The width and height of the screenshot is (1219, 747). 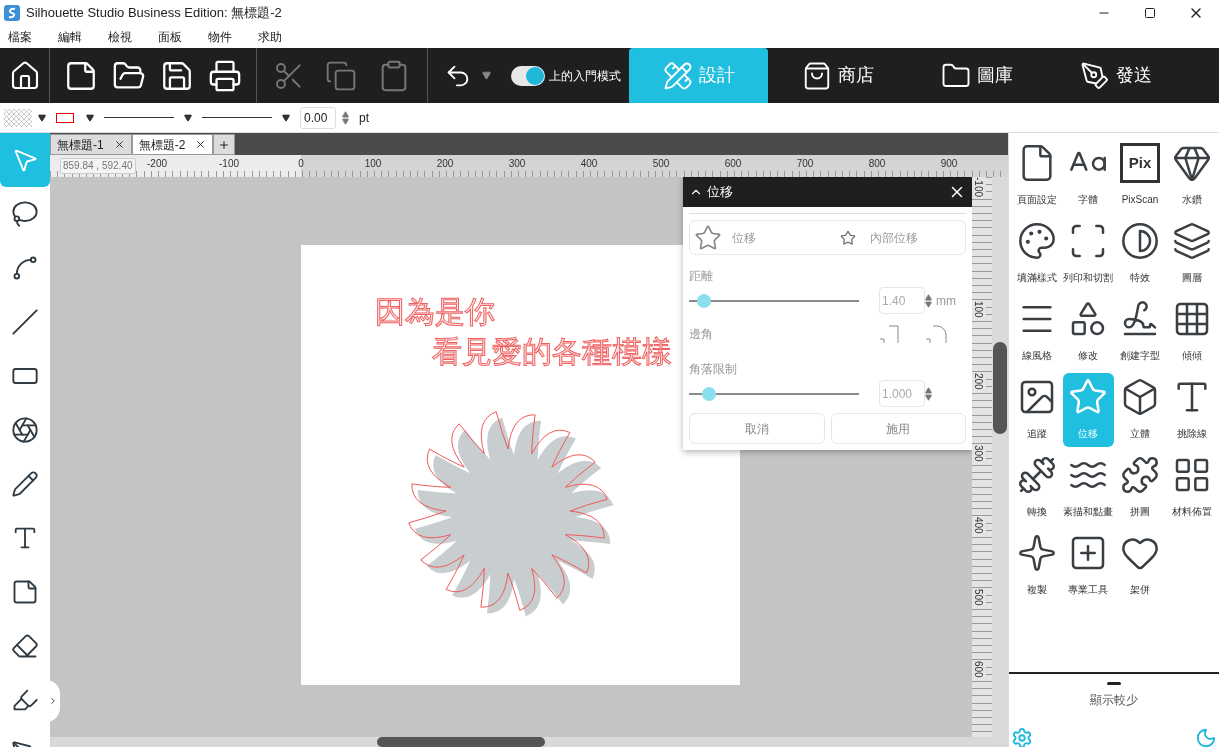 I want to click on panel-tool-button: 特效, so click(x=1140, y=254).